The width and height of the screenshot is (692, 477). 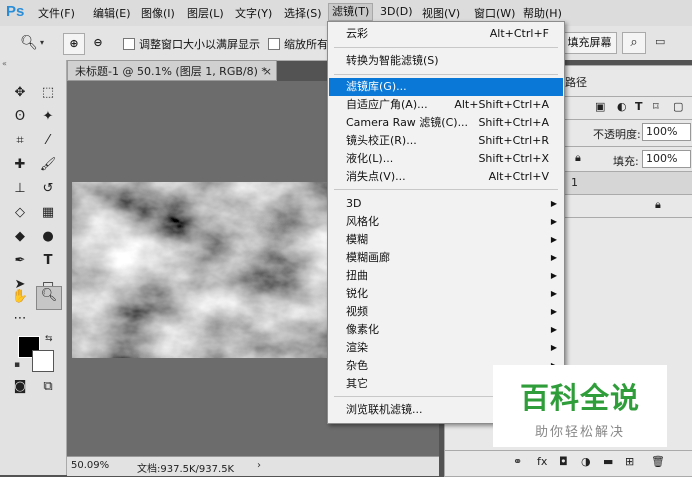 What do you see at coordinates (274, 44) in the screenshot?
I see `zoom-all-checkbox` at bounding box center [274, 44].